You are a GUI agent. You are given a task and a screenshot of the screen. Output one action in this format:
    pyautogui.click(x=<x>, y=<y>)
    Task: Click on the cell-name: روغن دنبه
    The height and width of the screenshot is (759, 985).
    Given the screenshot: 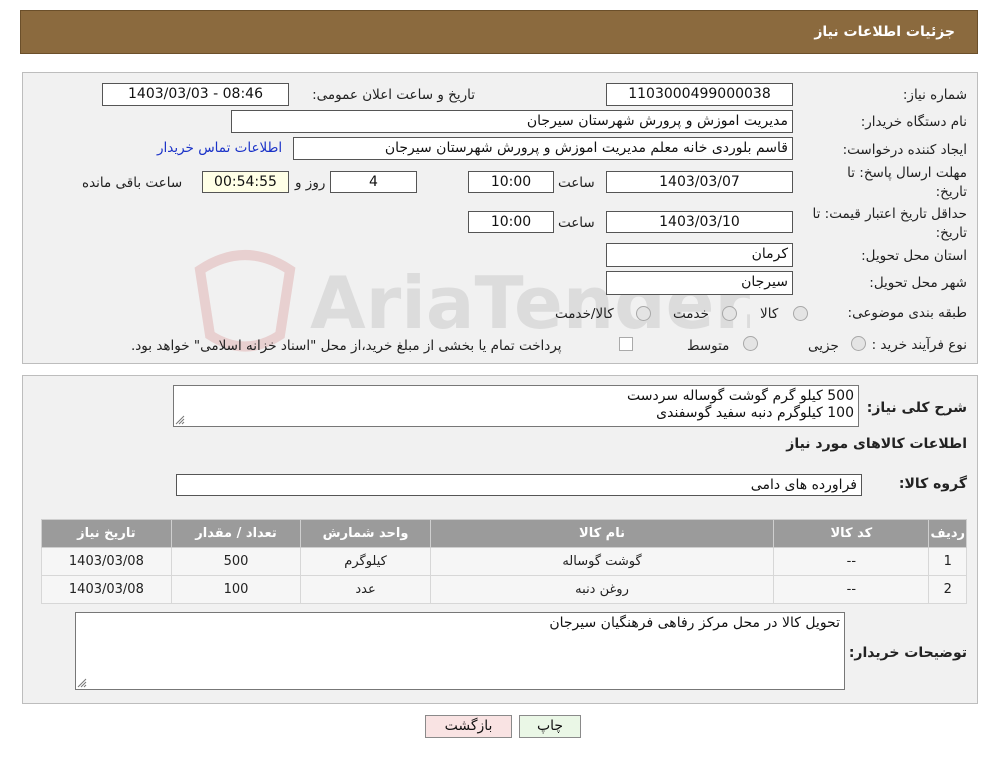 What is the action you would take?
    pyautogui.click(x=602, y=589)
    